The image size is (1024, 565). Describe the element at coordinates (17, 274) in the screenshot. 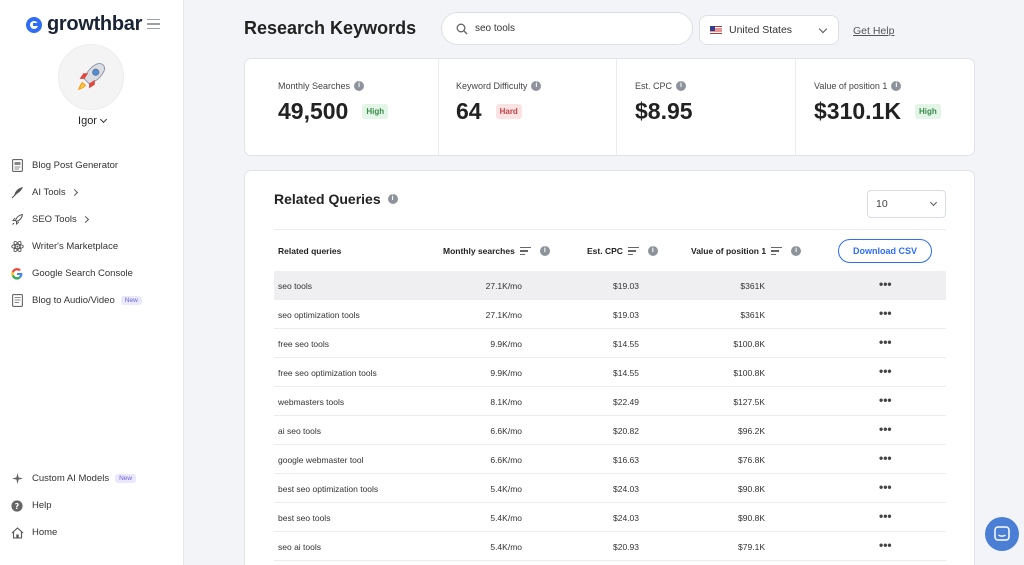

I see `google-icon` at that location.